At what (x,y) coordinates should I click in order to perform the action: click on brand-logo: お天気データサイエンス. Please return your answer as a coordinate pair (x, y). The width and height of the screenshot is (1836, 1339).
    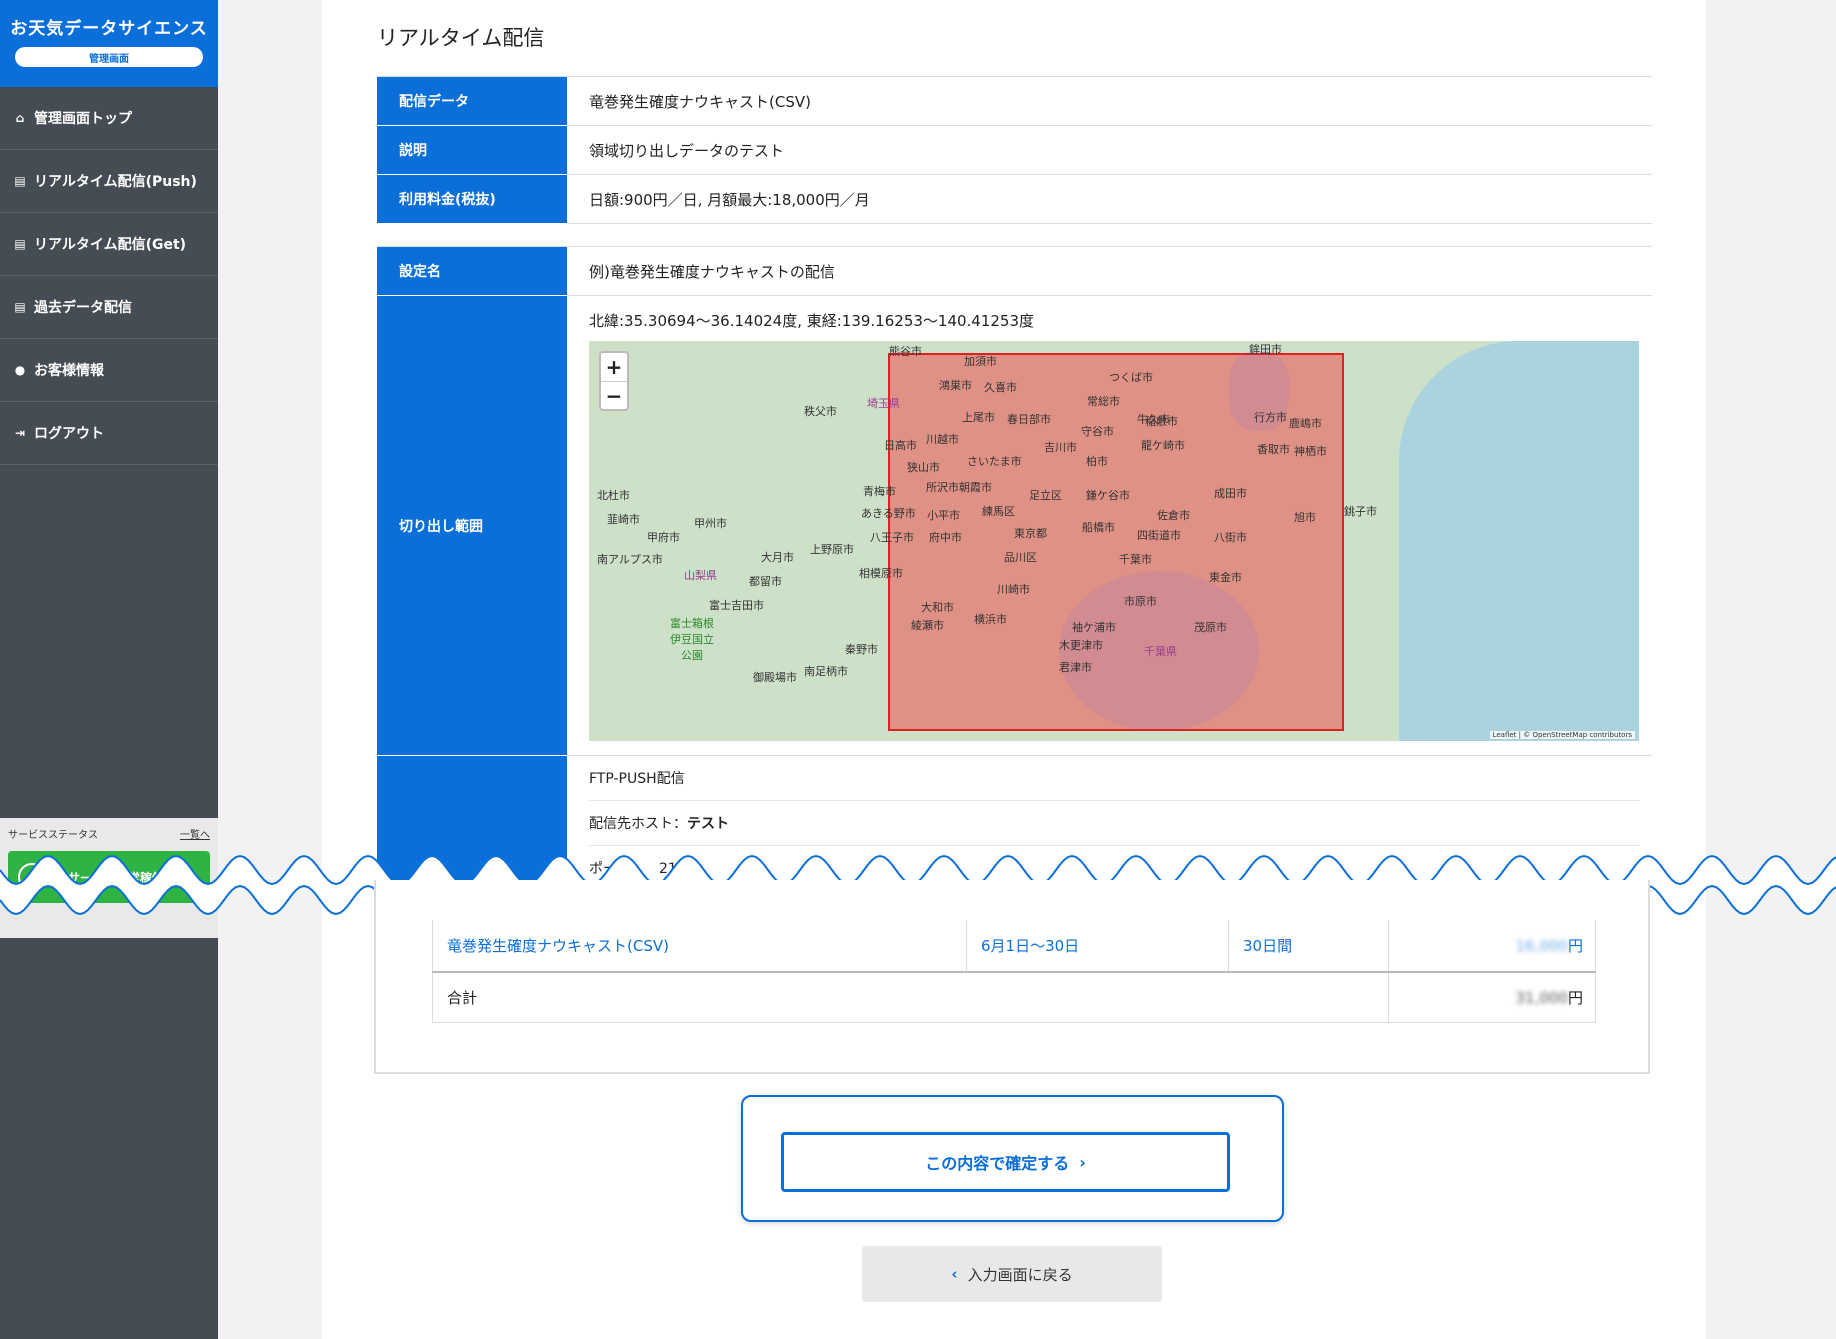
    Looking at the image, I should click on (109, 26).